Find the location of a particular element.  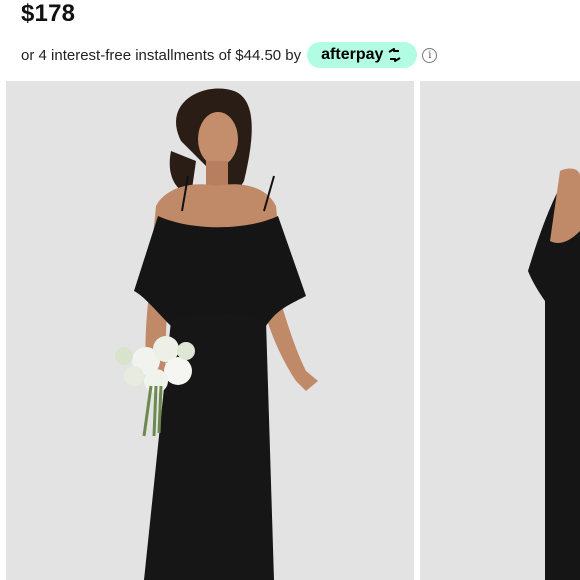

afterpay-badge: afterpay is located at coordinates (362, 55).